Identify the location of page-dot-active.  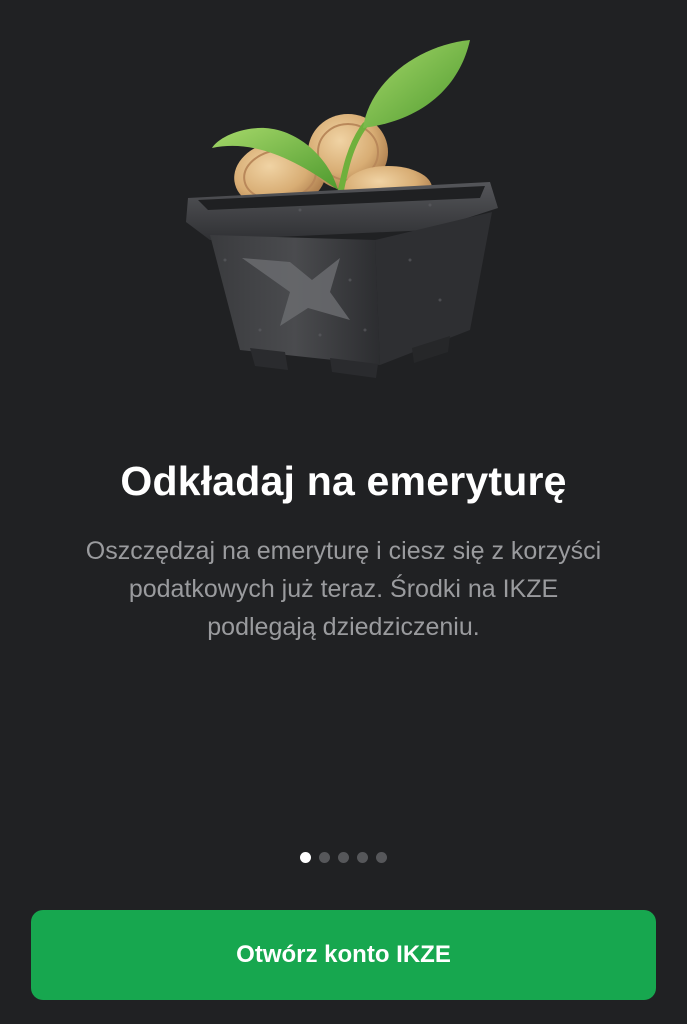
(305, 857).